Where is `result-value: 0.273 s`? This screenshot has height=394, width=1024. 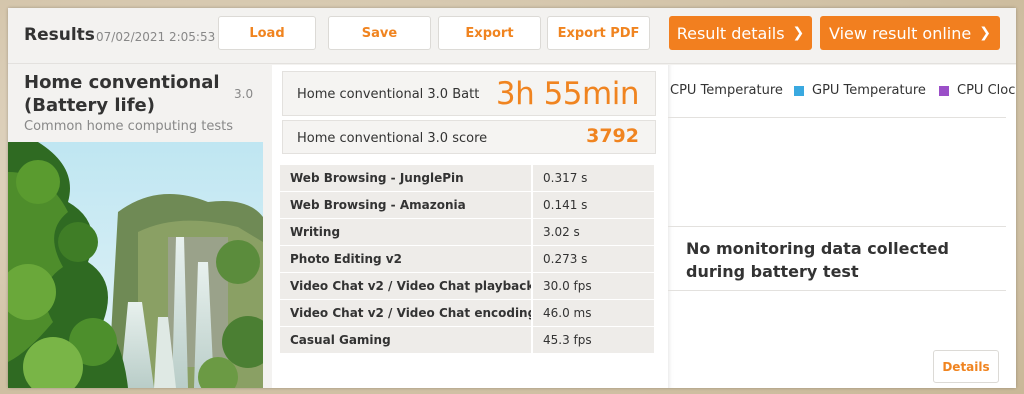
result-value: 0.273 s is located at coordinates (565, 259).